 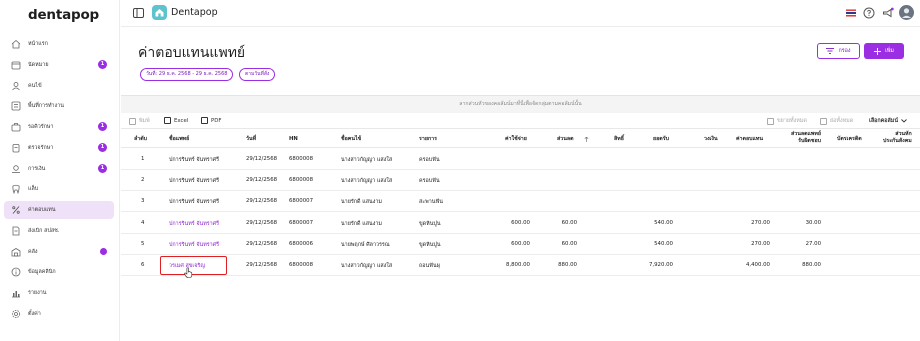 What do you see at coordinates (301, 222) in the screenshot?
I see `cell-hn: 6800007` at bounding box center [301, 222].